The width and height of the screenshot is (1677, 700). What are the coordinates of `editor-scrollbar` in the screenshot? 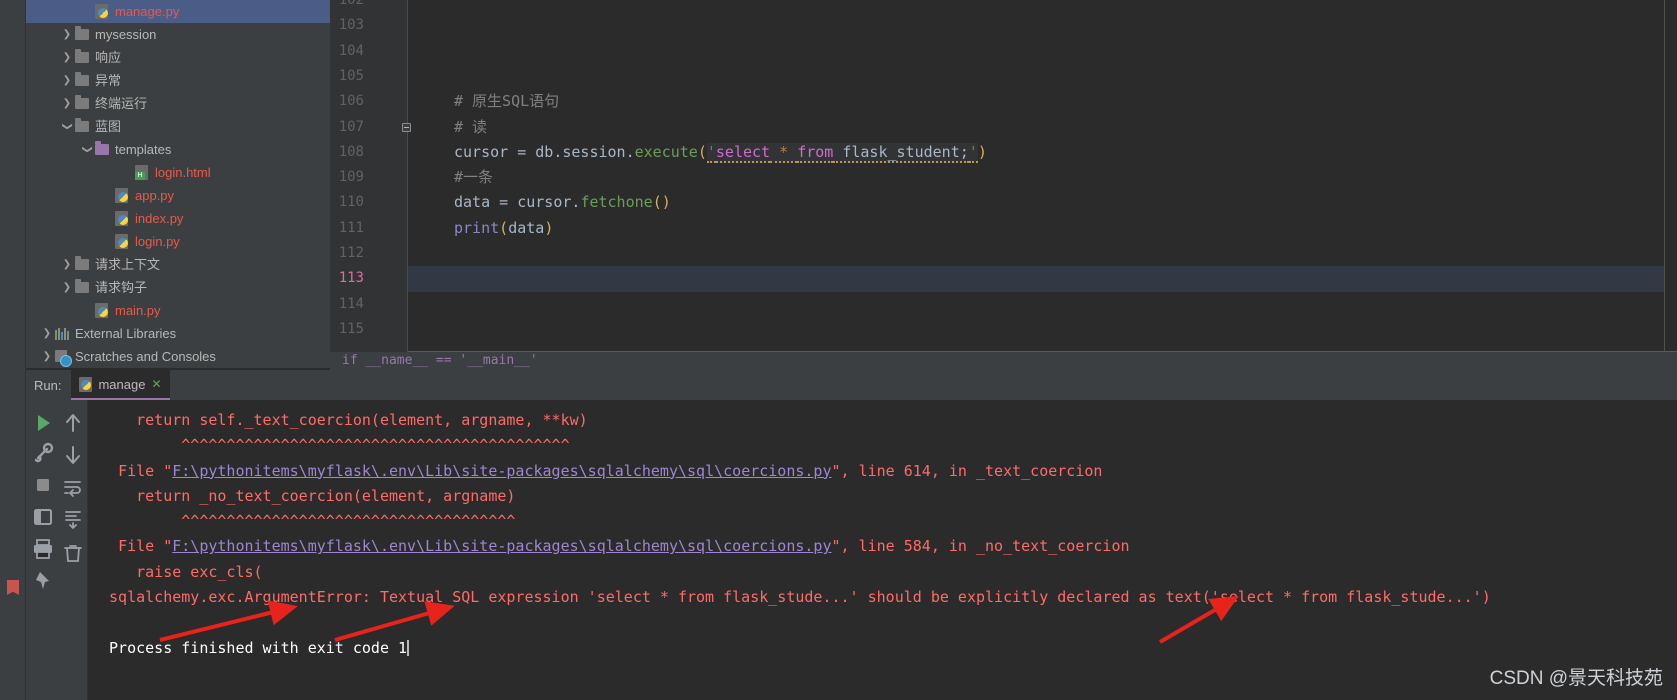 It's located at (1671, 176).